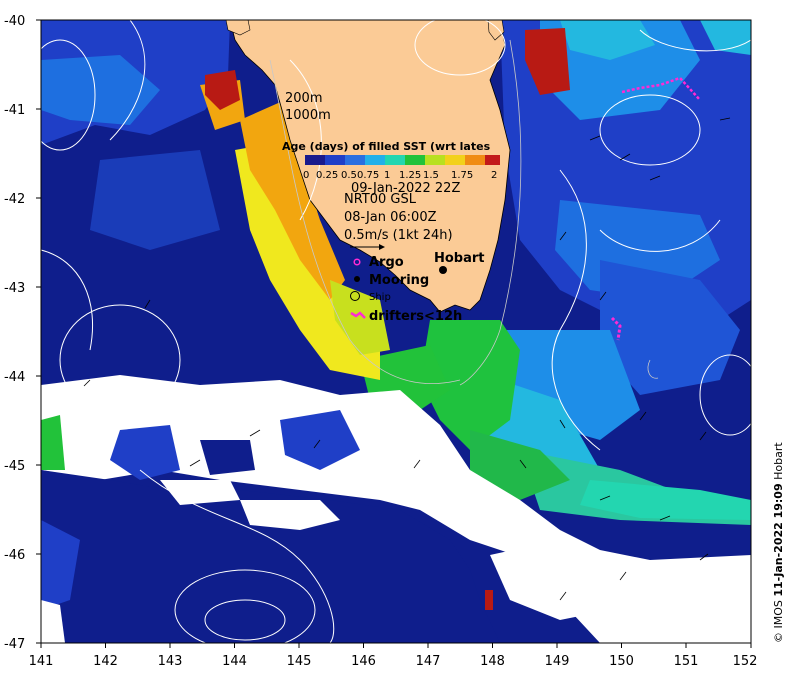  Describe the element at coordinates (14, 21) in the screenshot. I see `y-tick-label: -40` at that location.